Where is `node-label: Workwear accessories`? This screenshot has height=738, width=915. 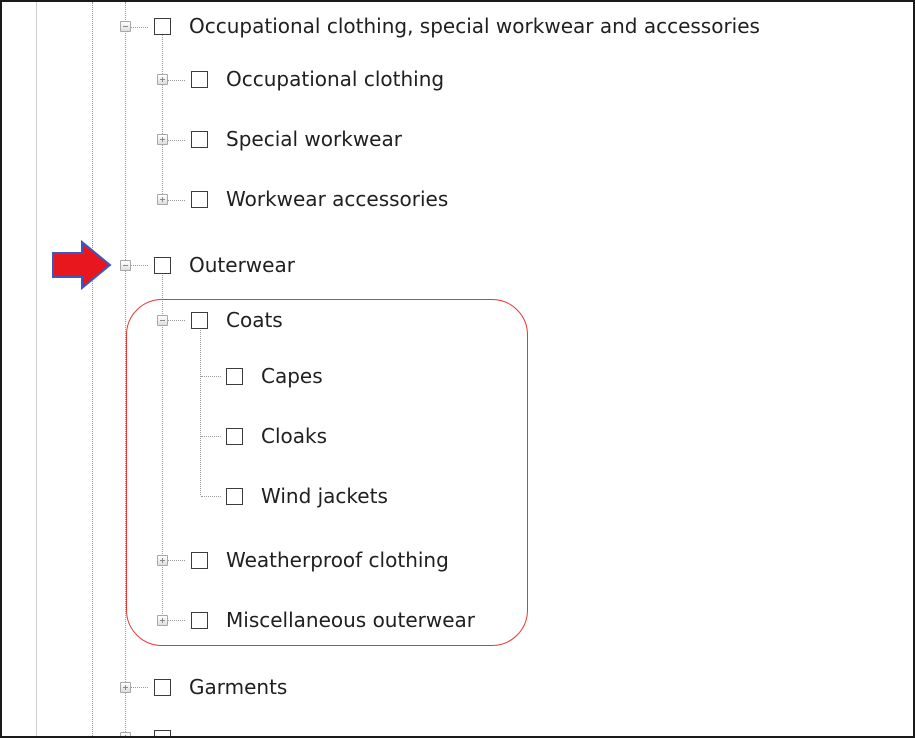 node-label: Workwear accessories is located at coordinates (337, 199).